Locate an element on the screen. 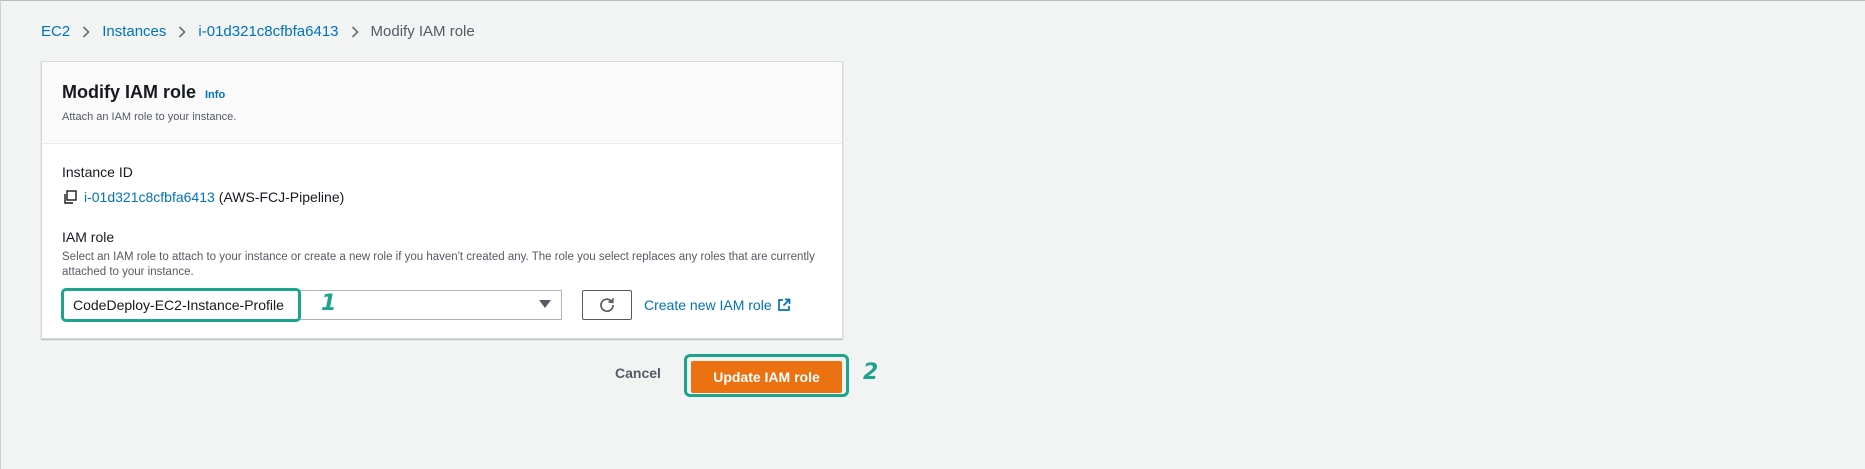  annotation-step-2: 2 is located at coordinates (871, 372).